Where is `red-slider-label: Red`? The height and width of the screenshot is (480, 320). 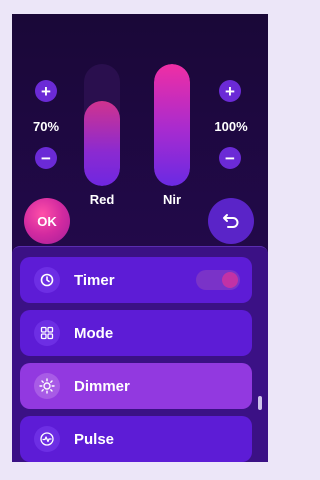
red-slider-label: Red is located at coordinates (102, 199).